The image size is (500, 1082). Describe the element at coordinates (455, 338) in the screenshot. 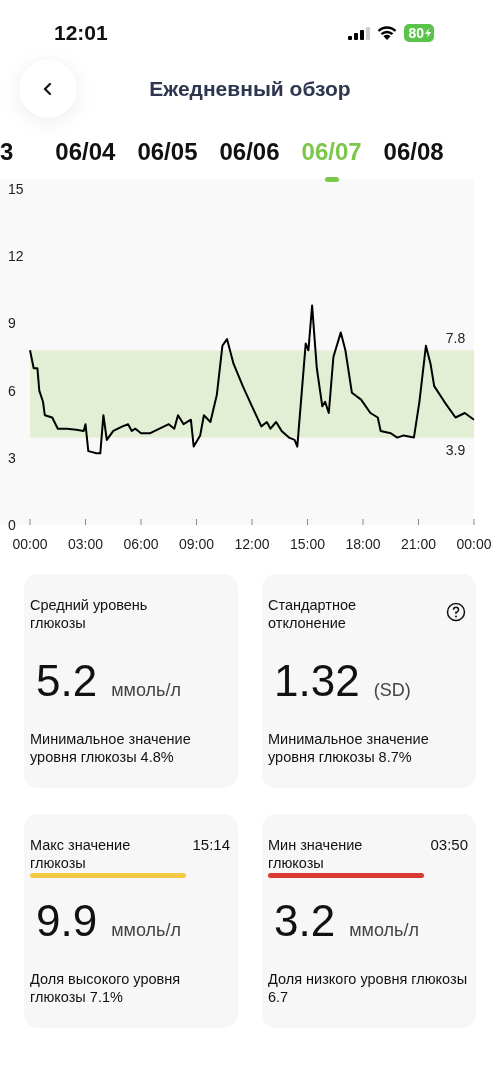

I see `range-label: 7.8` at that location.